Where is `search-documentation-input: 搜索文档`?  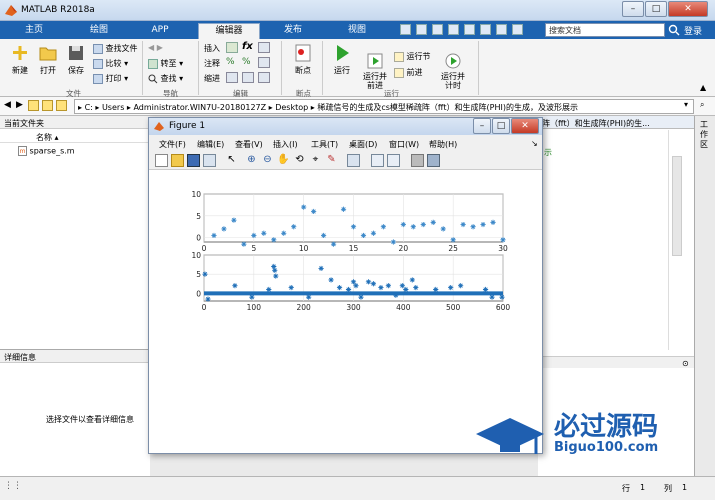 search-documentation-input: 搜索文档 is located at coordinates (605, 30).